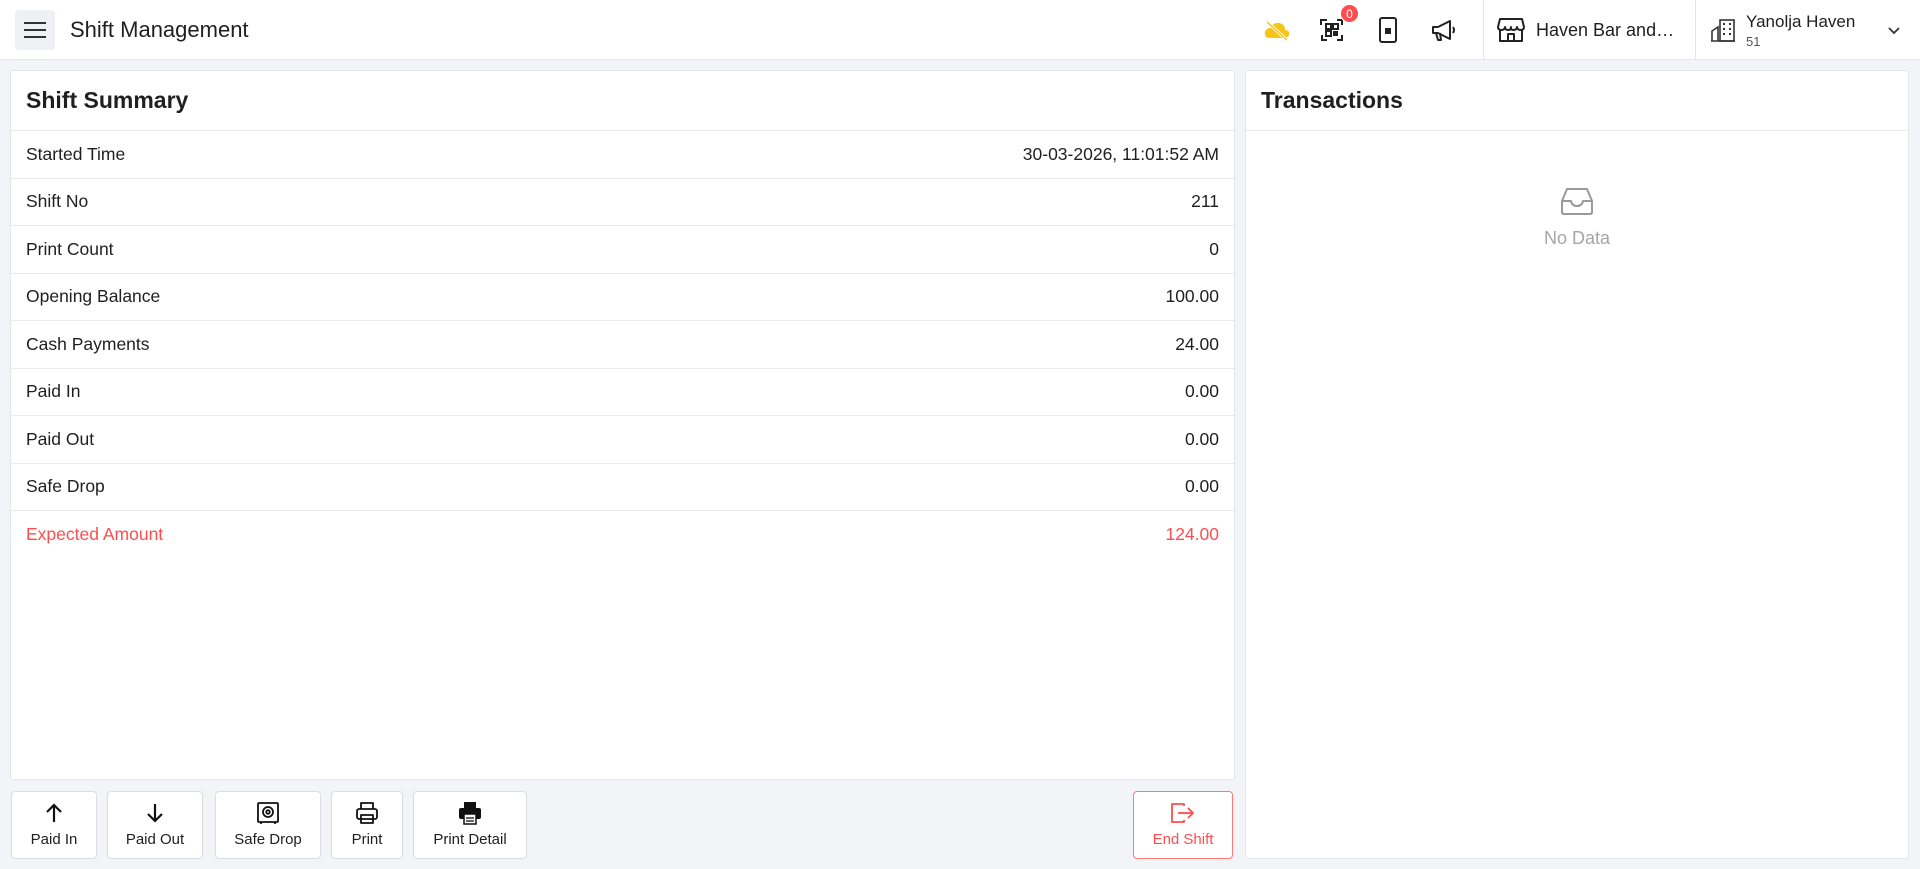 This screenshot has height=869, width=1920. I want to click on inbox-icon, so click(1577, 201).